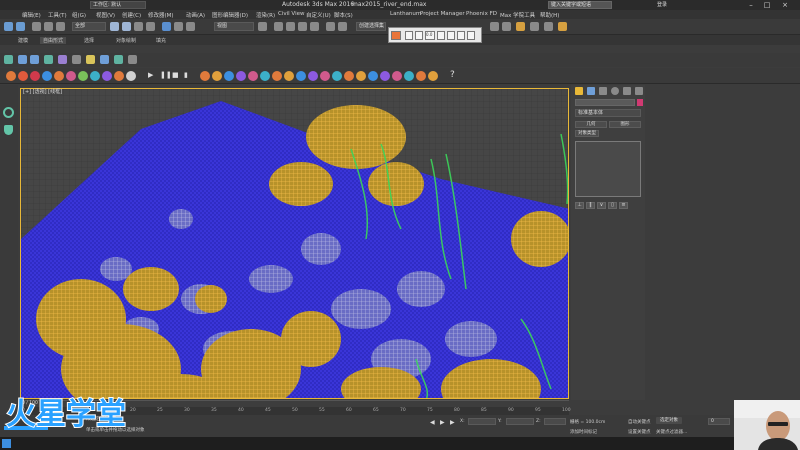 The height and width of the screenshot is (450, 800). Describe the element at coordinates (579, 205) in the screenshot. I see `pin-stack-icon: ⊥` at that location.